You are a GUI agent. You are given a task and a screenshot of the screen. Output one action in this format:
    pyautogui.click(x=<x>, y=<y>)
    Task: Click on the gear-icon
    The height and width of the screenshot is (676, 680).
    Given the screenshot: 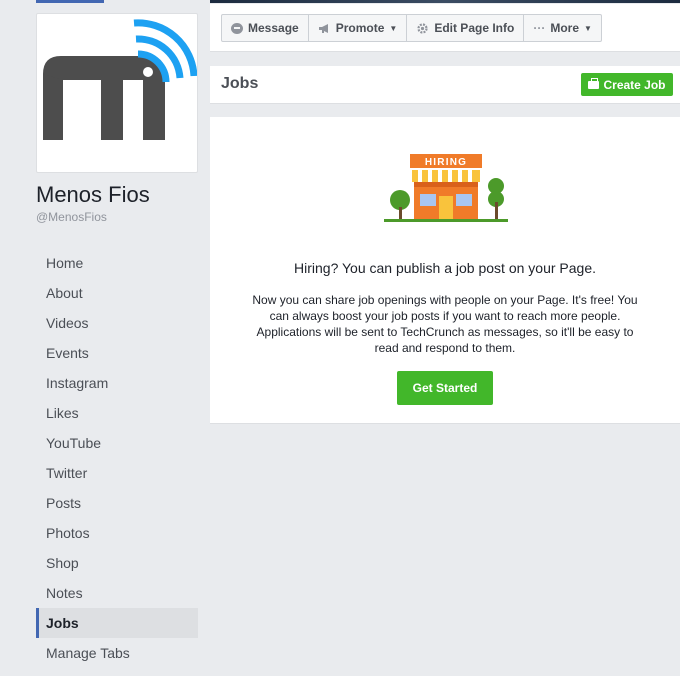 What is the action you would take?
    pyautogui.click(x=422, y=28)
    